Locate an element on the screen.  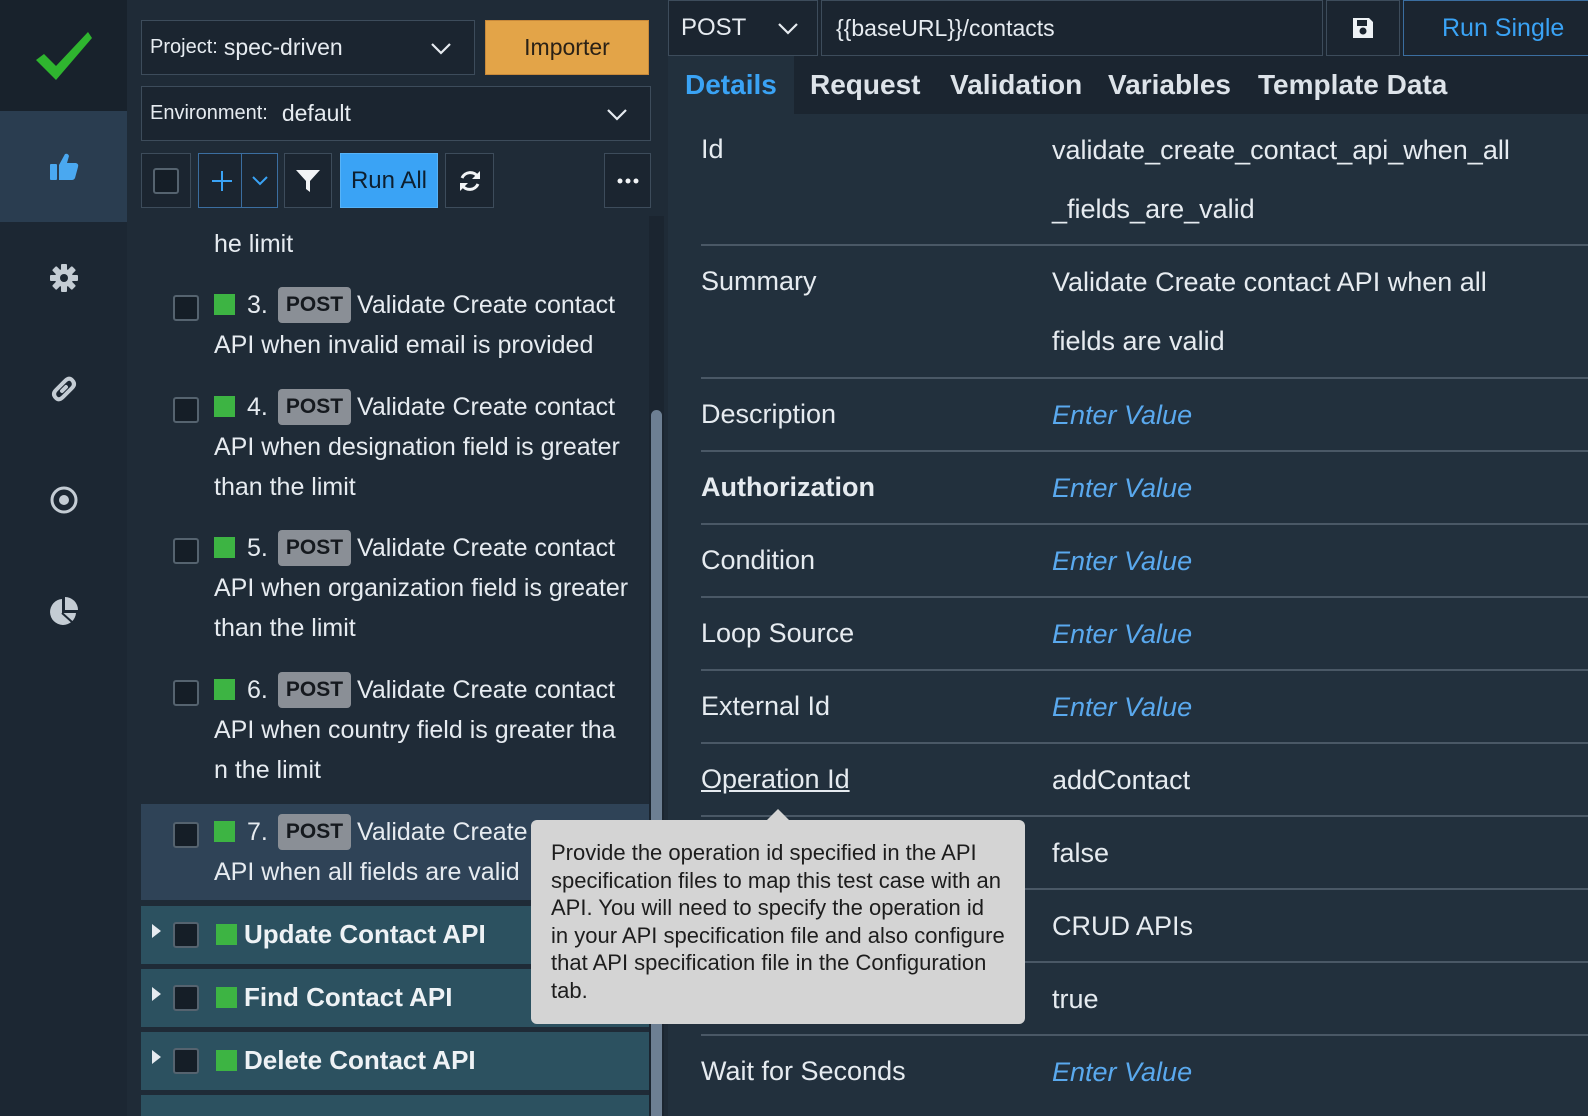
pie-chart-icon is located at coordinates (63, 610).